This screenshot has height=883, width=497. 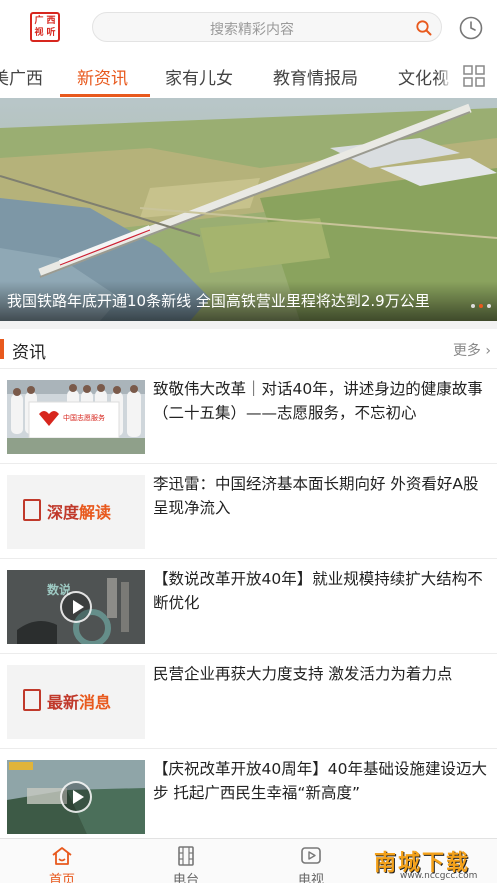 I want to click on list-item: 数说 【数说改革开放40年】就业规模持续扩大结构不断优化, so click(x=248, y=605).